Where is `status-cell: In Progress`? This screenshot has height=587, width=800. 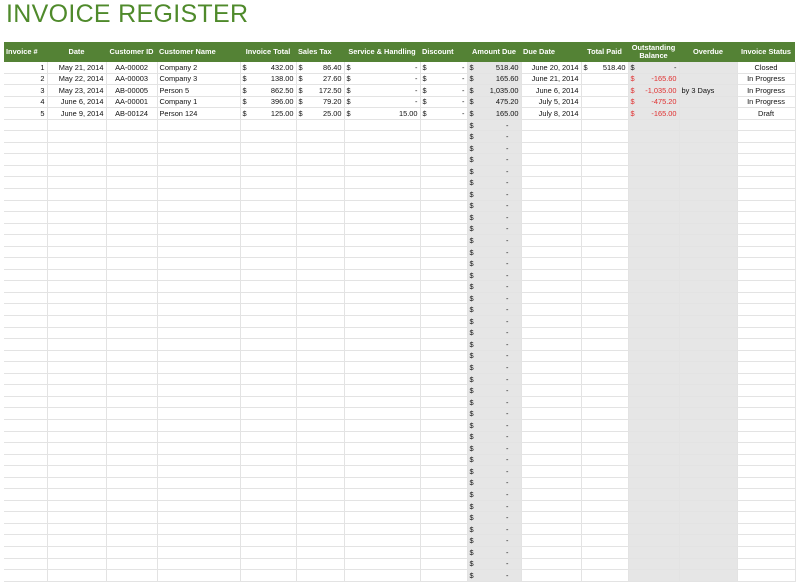
status-cell: In Progress is located at coordinates (766, 102).